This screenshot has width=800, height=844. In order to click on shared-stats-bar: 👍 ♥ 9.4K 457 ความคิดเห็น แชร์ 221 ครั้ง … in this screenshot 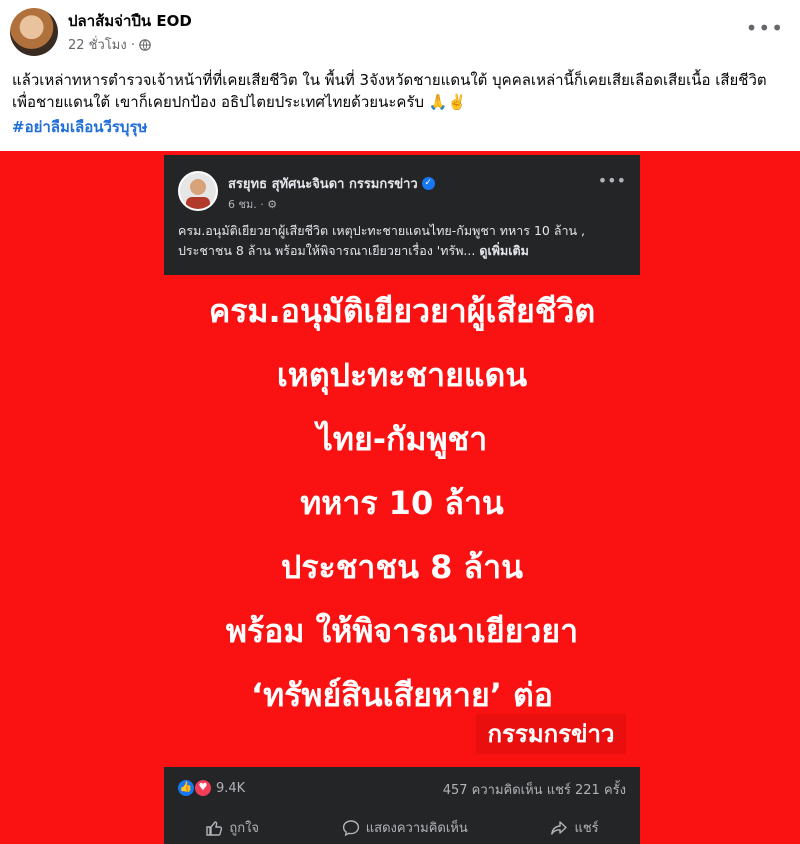, I will do `click(402, 805)`.